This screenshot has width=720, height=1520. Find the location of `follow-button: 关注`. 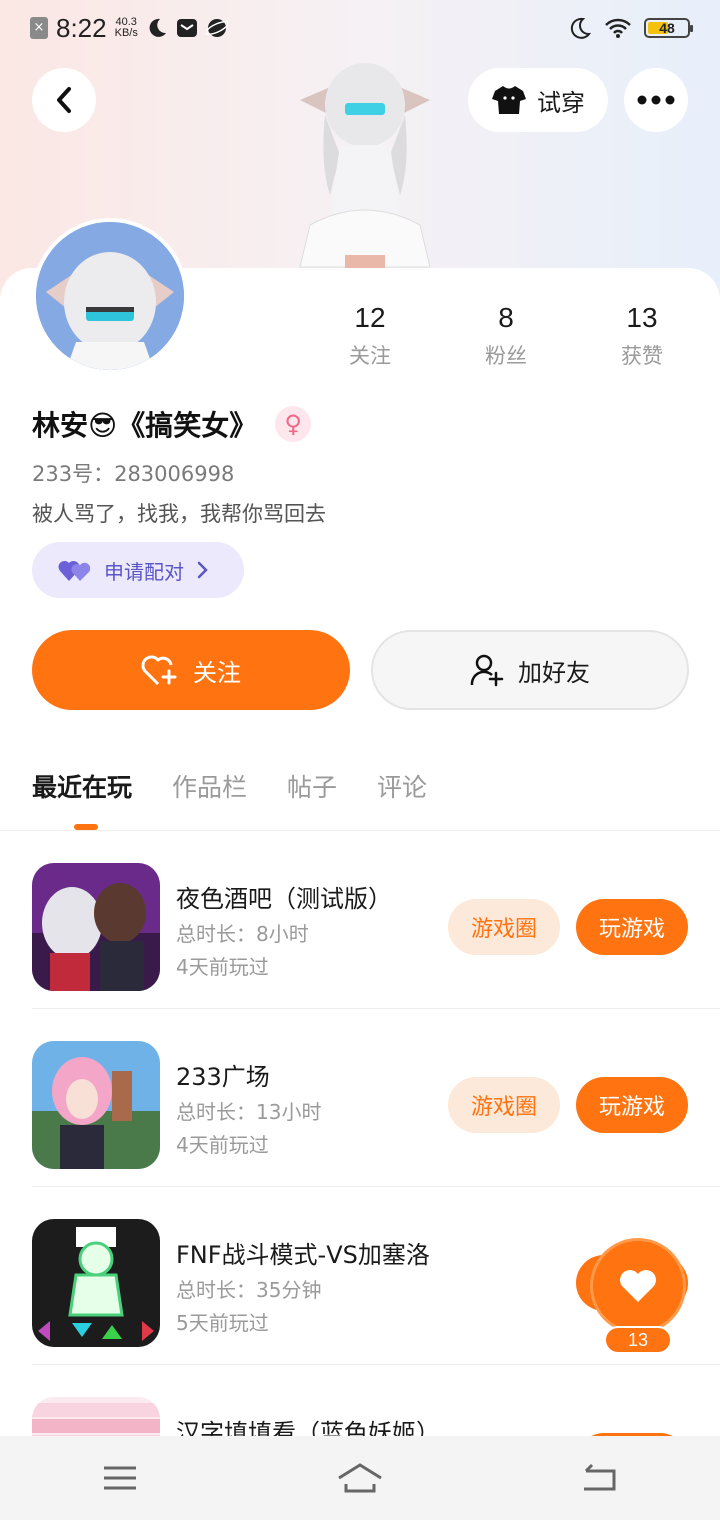

follow-button: 关注 is located at coordinates (191, 670).